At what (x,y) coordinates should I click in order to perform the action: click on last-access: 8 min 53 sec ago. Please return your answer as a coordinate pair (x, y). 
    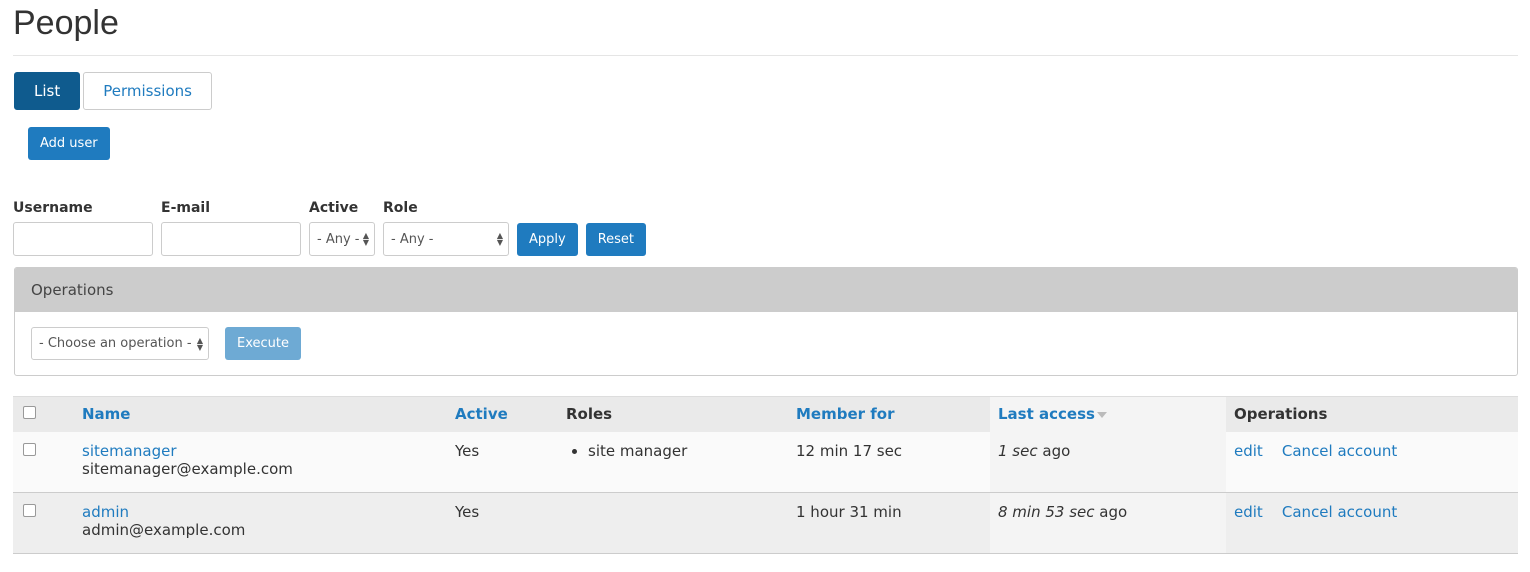
    Looking at the image, I should click on (1108, 523).